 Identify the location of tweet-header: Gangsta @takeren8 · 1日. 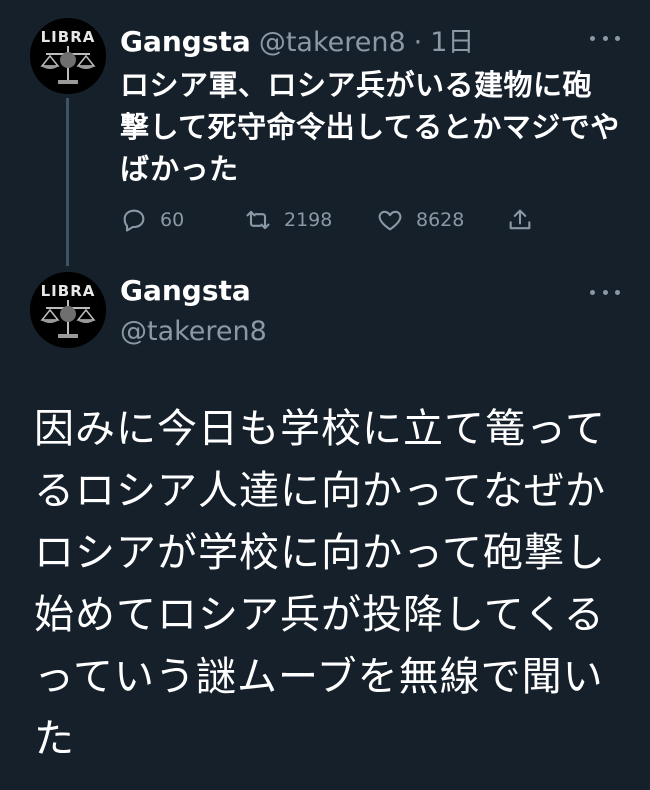
(297, 39).